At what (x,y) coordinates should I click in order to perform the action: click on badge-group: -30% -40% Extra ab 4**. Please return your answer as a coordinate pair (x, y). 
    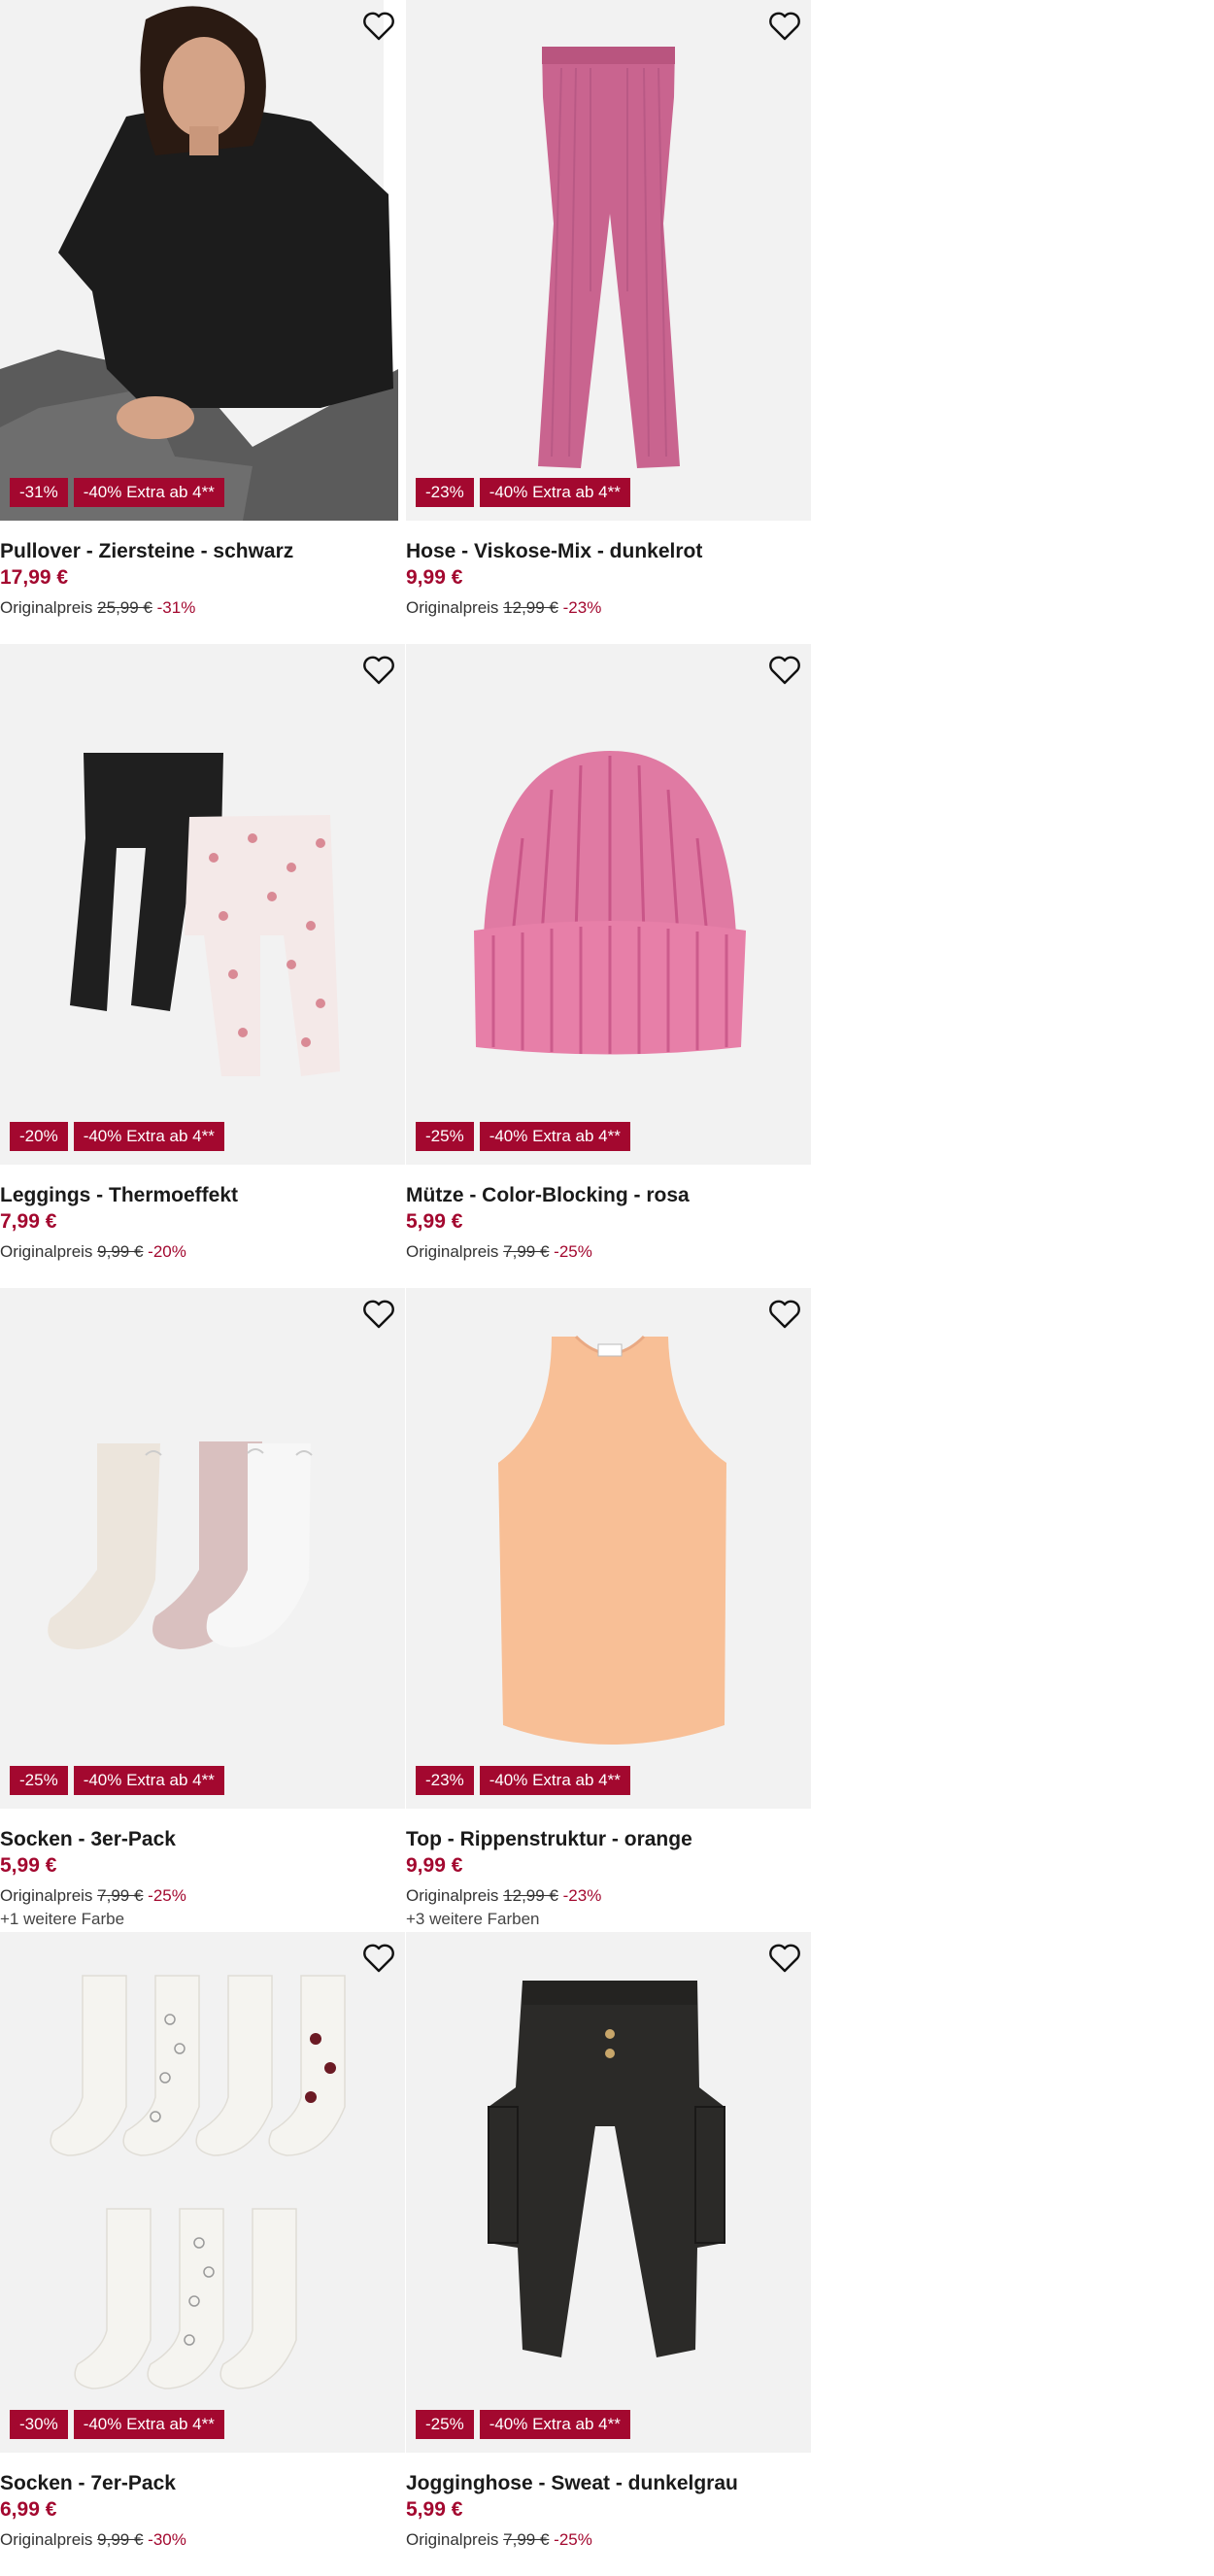
    Looking at the image, I should click on (117, 2424).